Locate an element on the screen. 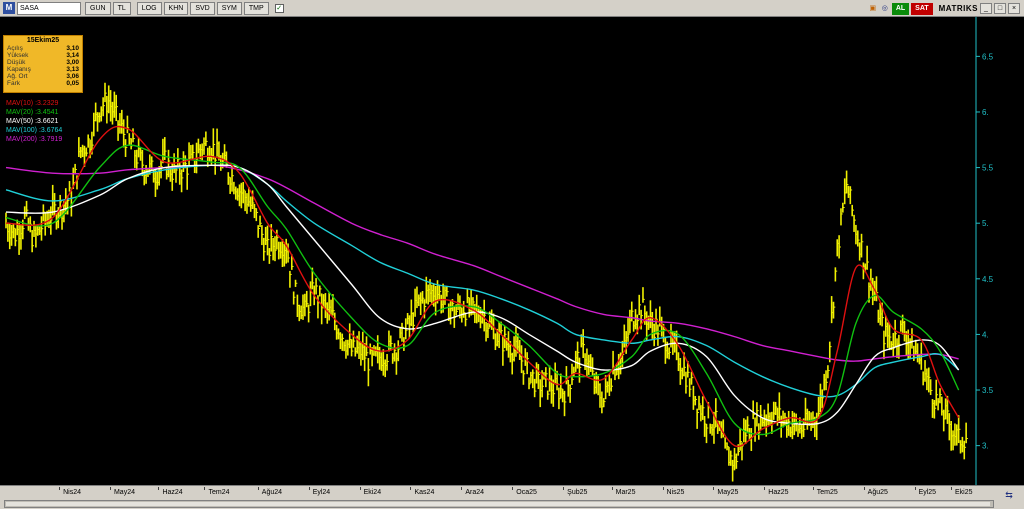  period-button: GUN is located at coordinates (98, 8).